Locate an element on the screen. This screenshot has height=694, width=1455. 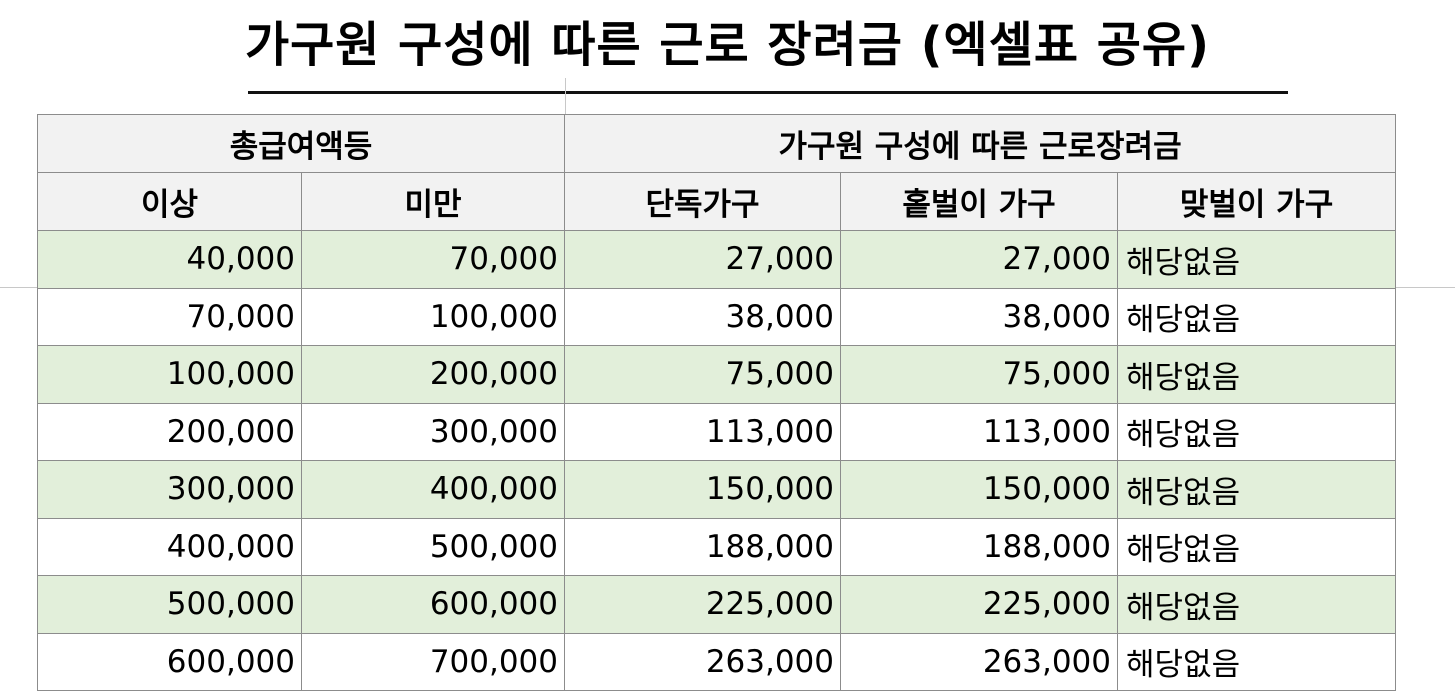
cell-min: 100,000 is located at coordinates (169, 374).